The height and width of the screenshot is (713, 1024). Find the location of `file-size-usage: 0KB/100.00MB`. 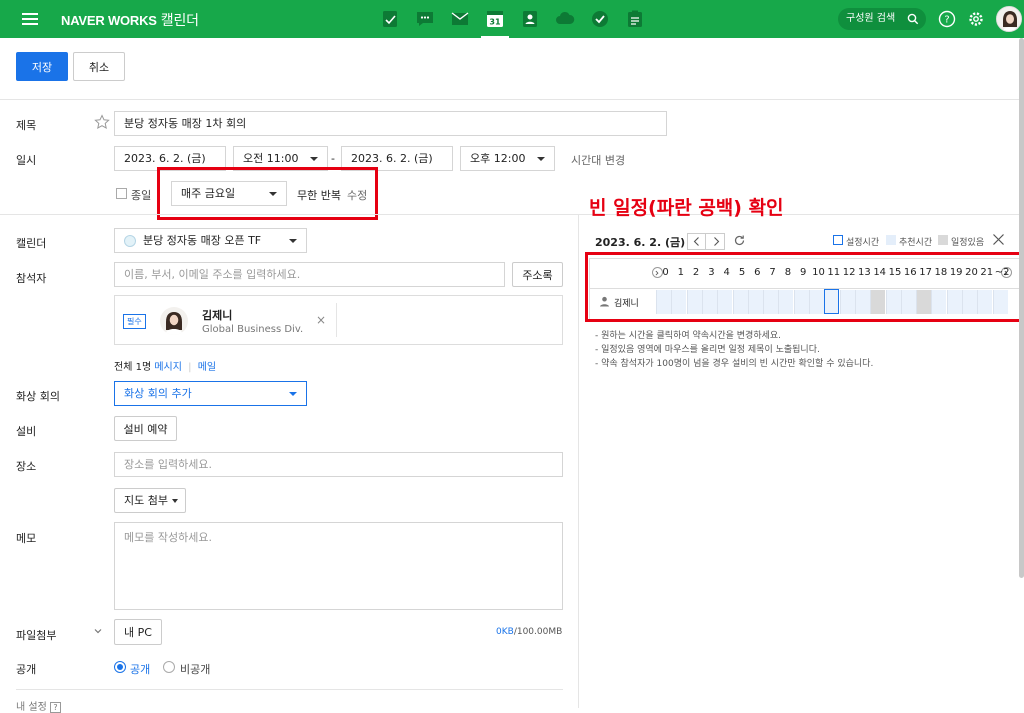

file-size-usage: 0KB/100.00MB is located at coordinates (529, 632).